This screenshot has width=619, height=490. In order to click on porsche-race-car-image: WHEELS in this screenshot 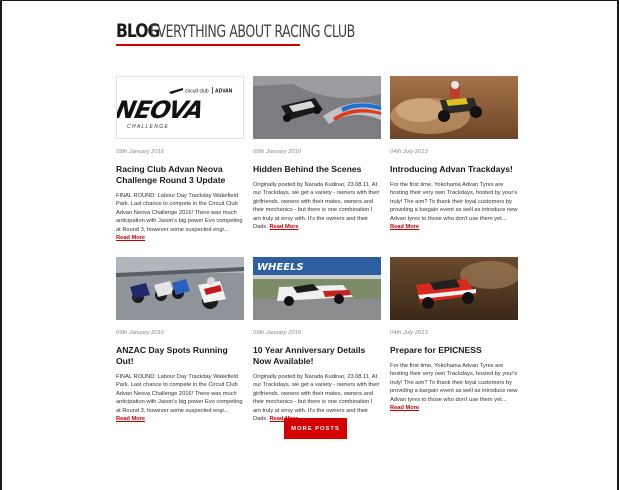, I will do `click(317, 288)`.